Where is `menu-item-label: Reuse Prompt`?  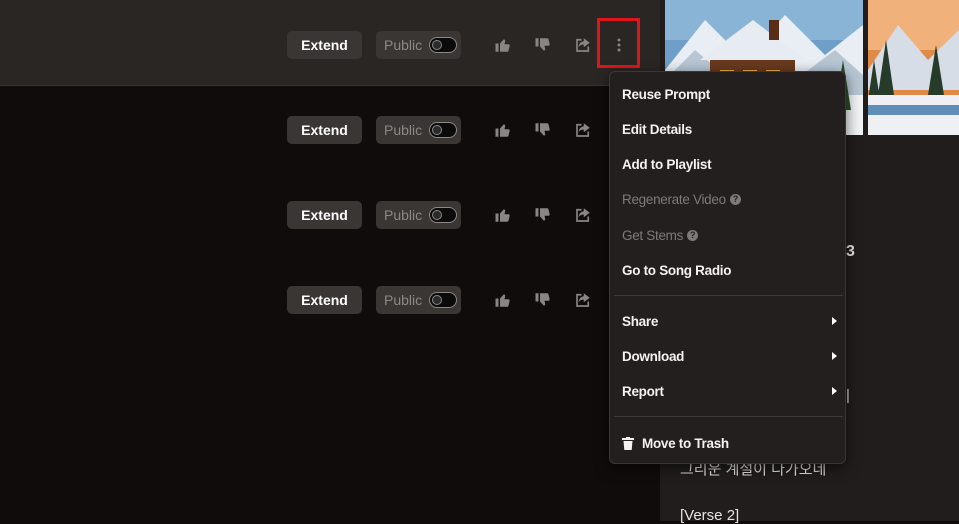
menu-item-label: Reuse Prompt is located at coordinates (666, 94).